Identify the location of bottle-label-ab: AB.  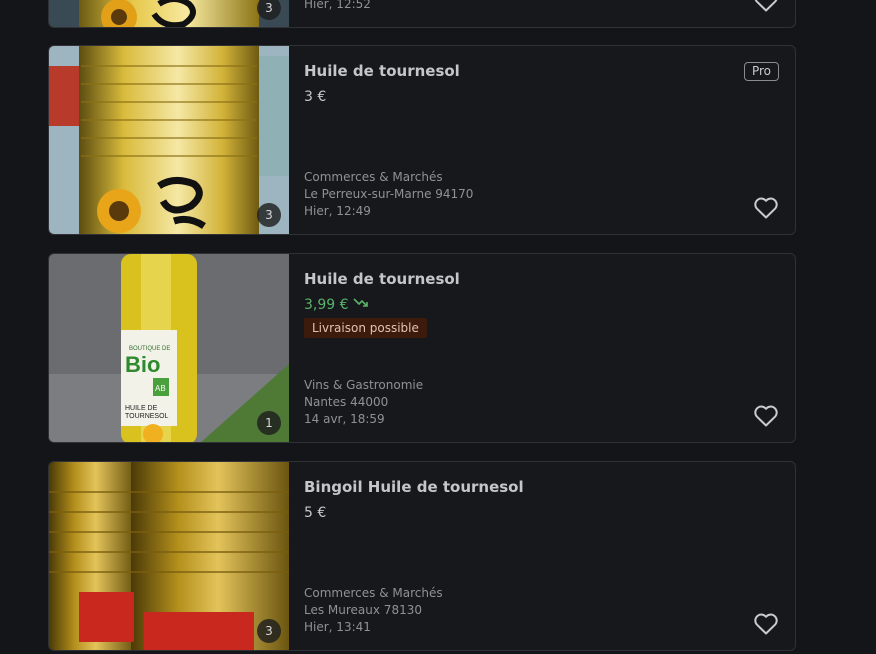
(160, 388).